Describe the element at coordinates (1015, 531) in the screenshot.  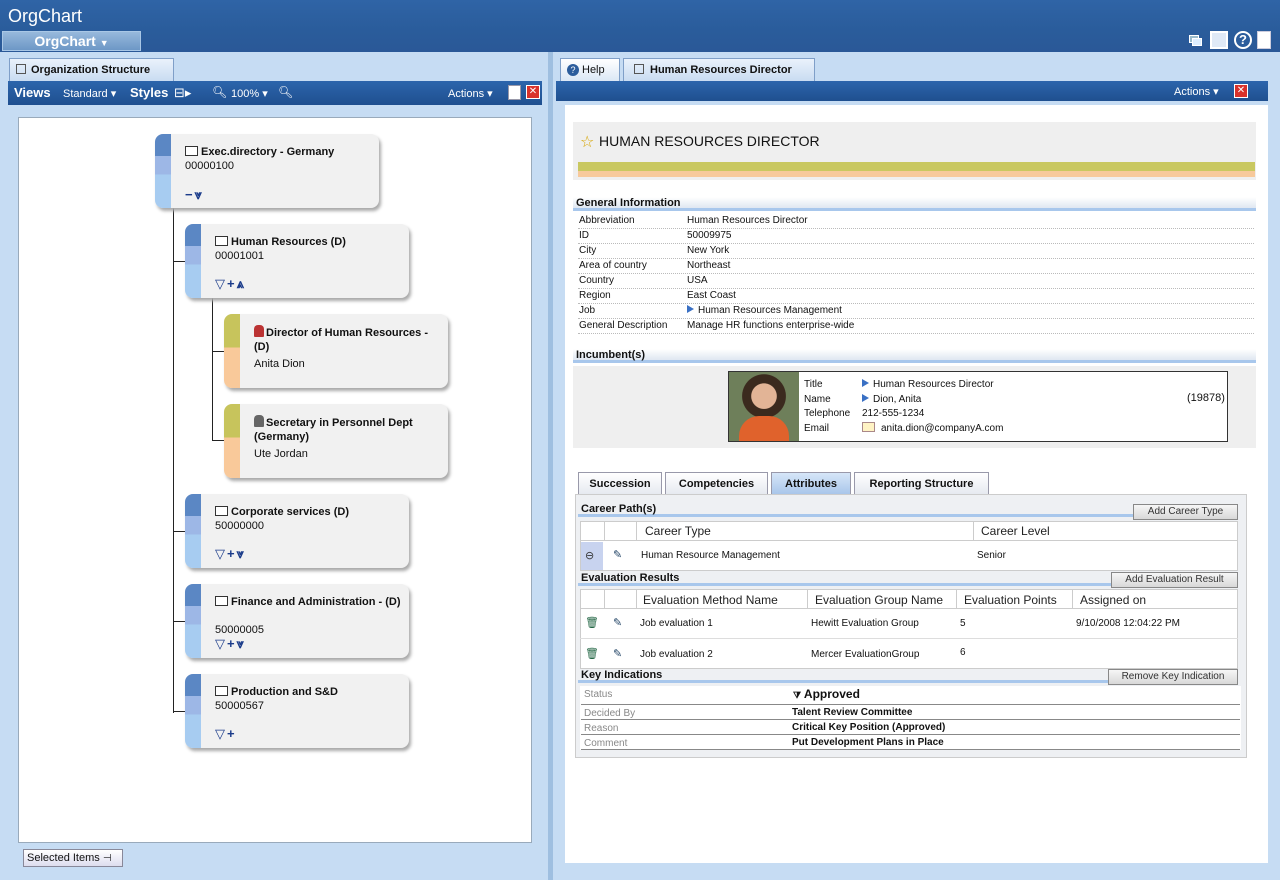
I see `col-career-level: Career Level` at that location.